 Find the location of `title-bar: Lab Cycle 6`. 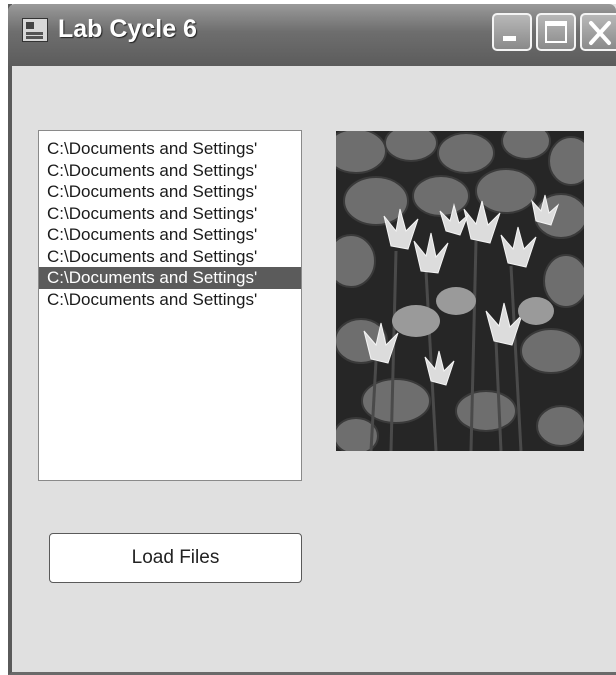

title-bar: Lab Cycle 6 is located at coordinates (312, 35).